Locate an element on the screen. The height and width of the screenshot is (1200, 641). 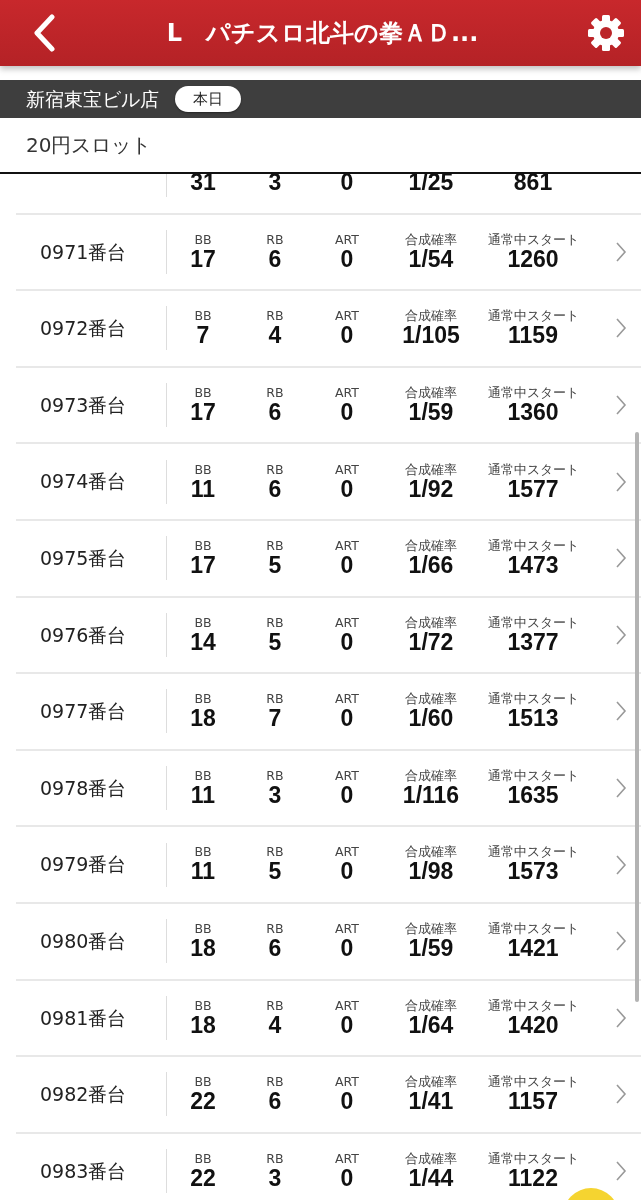
stat-value: 1/64 is located at coordinates (431, 1025).